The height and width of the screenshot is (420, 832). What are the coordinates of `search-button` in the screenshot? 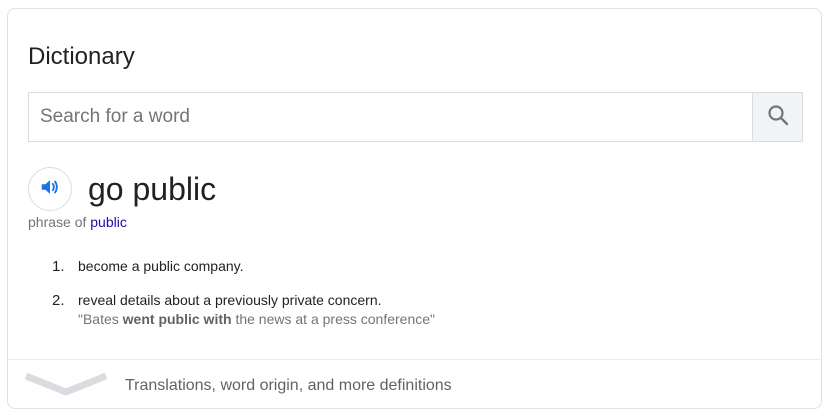 It's located at (777, 117).